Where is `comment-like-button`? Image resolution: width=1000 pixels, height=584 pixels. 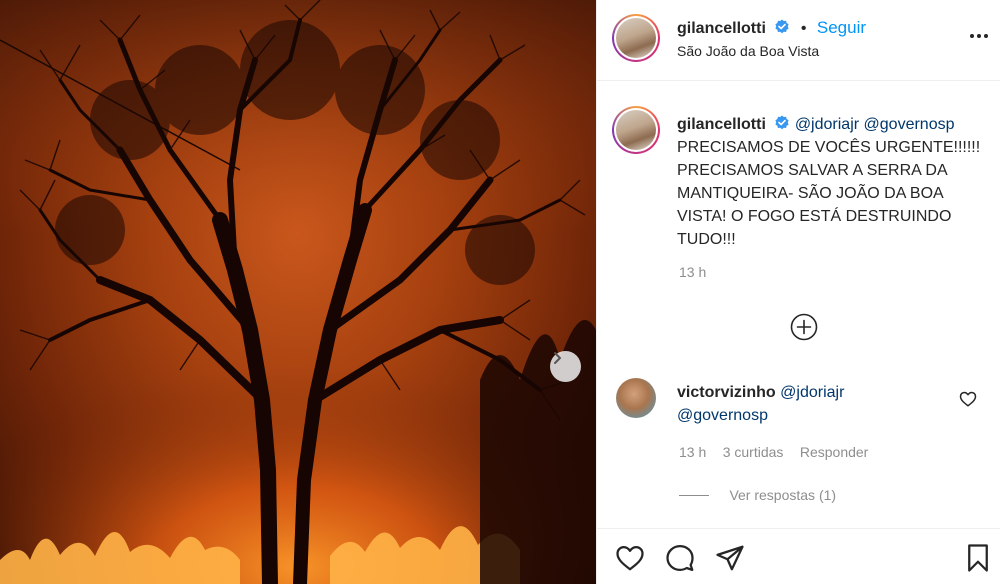 comment-like-button is located at coordinates (968, 399).